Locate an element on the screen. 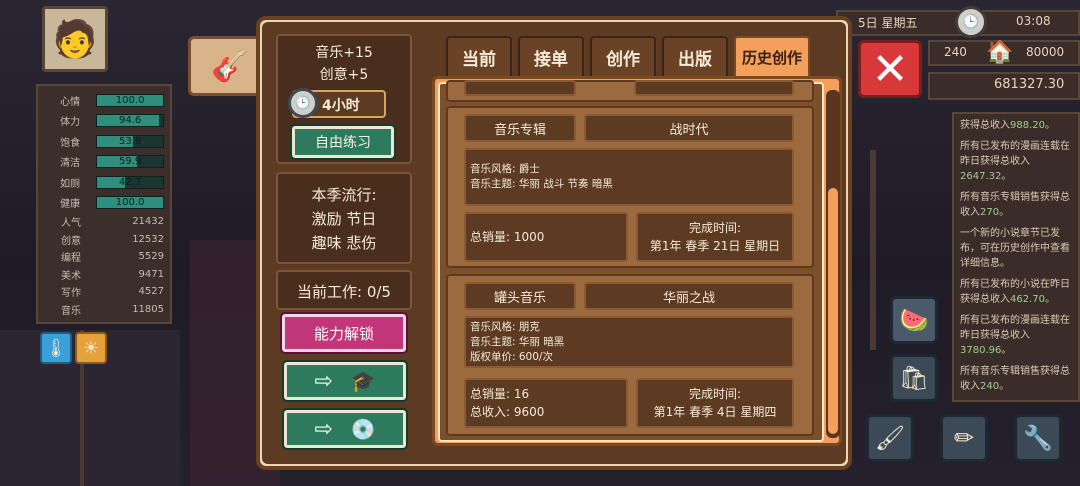  stat-bar: 94.6 is located at coordinates (130, 121).